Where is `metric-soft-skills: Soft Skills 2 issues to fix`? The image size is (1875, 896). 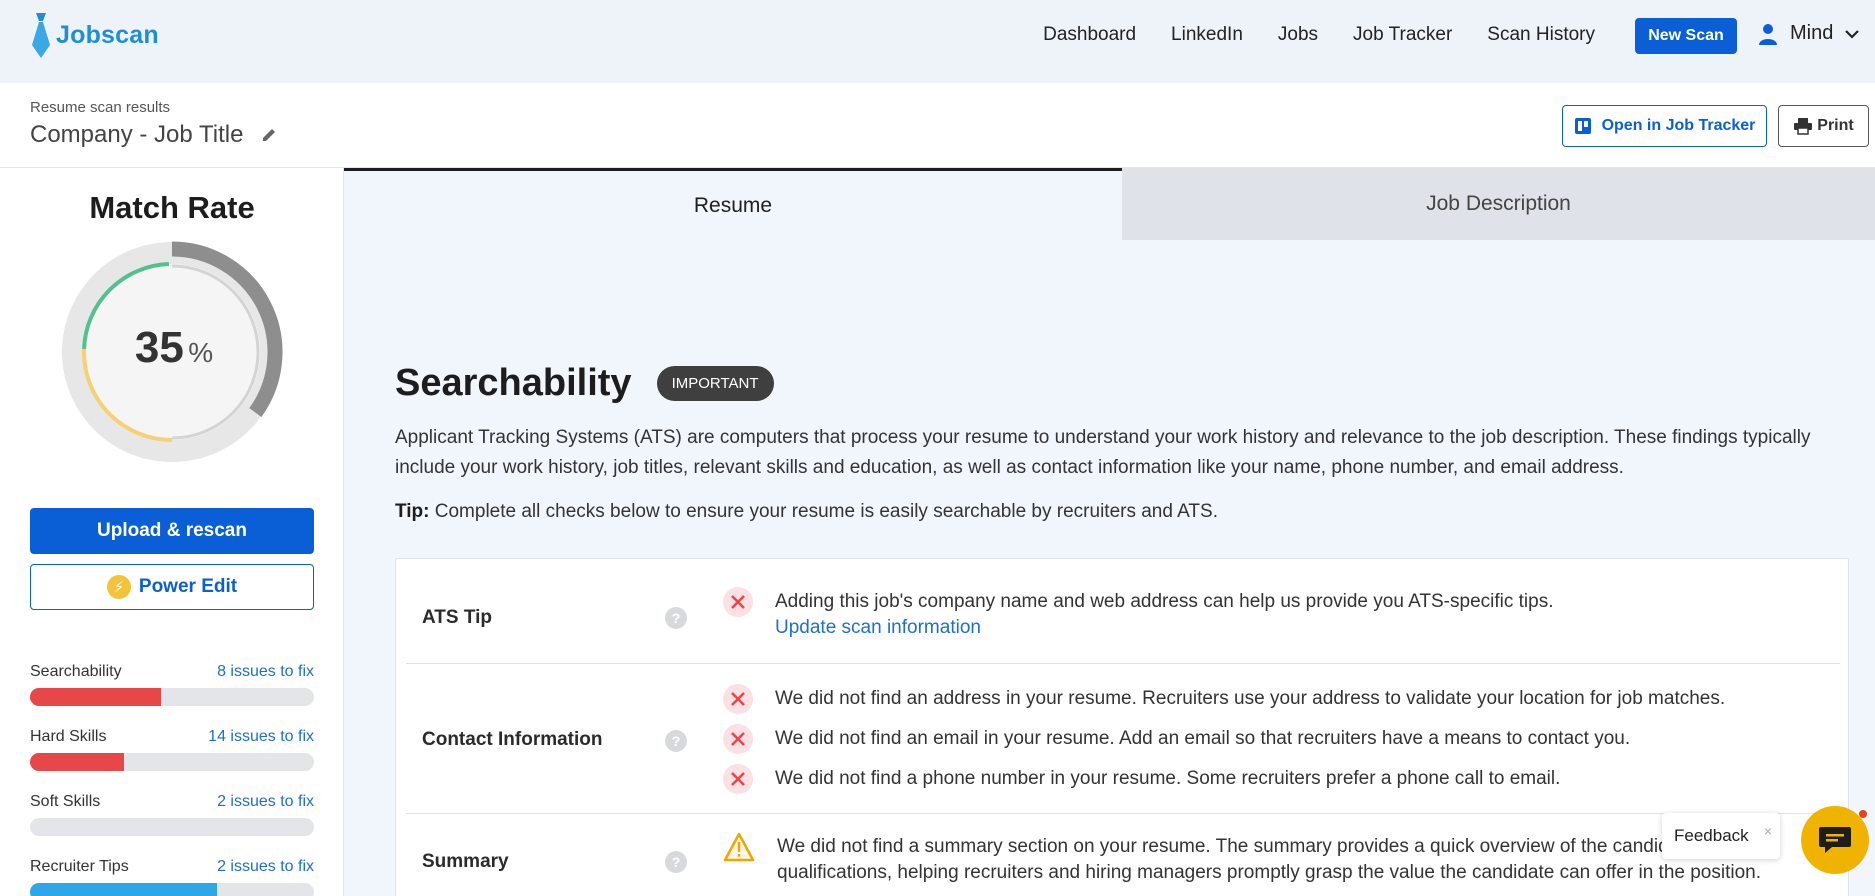
metric-soft-skills: Soft Skills 2 issues to fix is located at coordinates (172, 814).